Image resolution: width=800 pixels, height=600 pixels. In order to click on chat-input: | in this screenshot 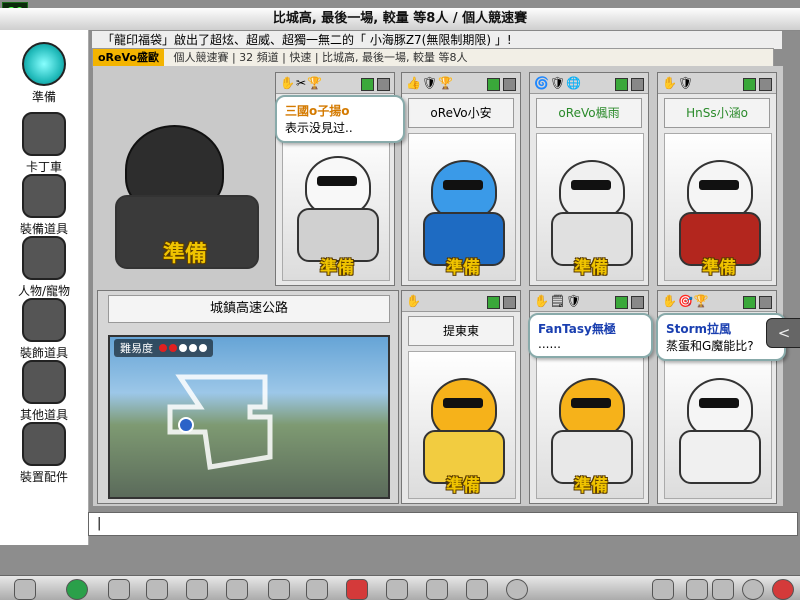, I will do `click(443, 524)`.